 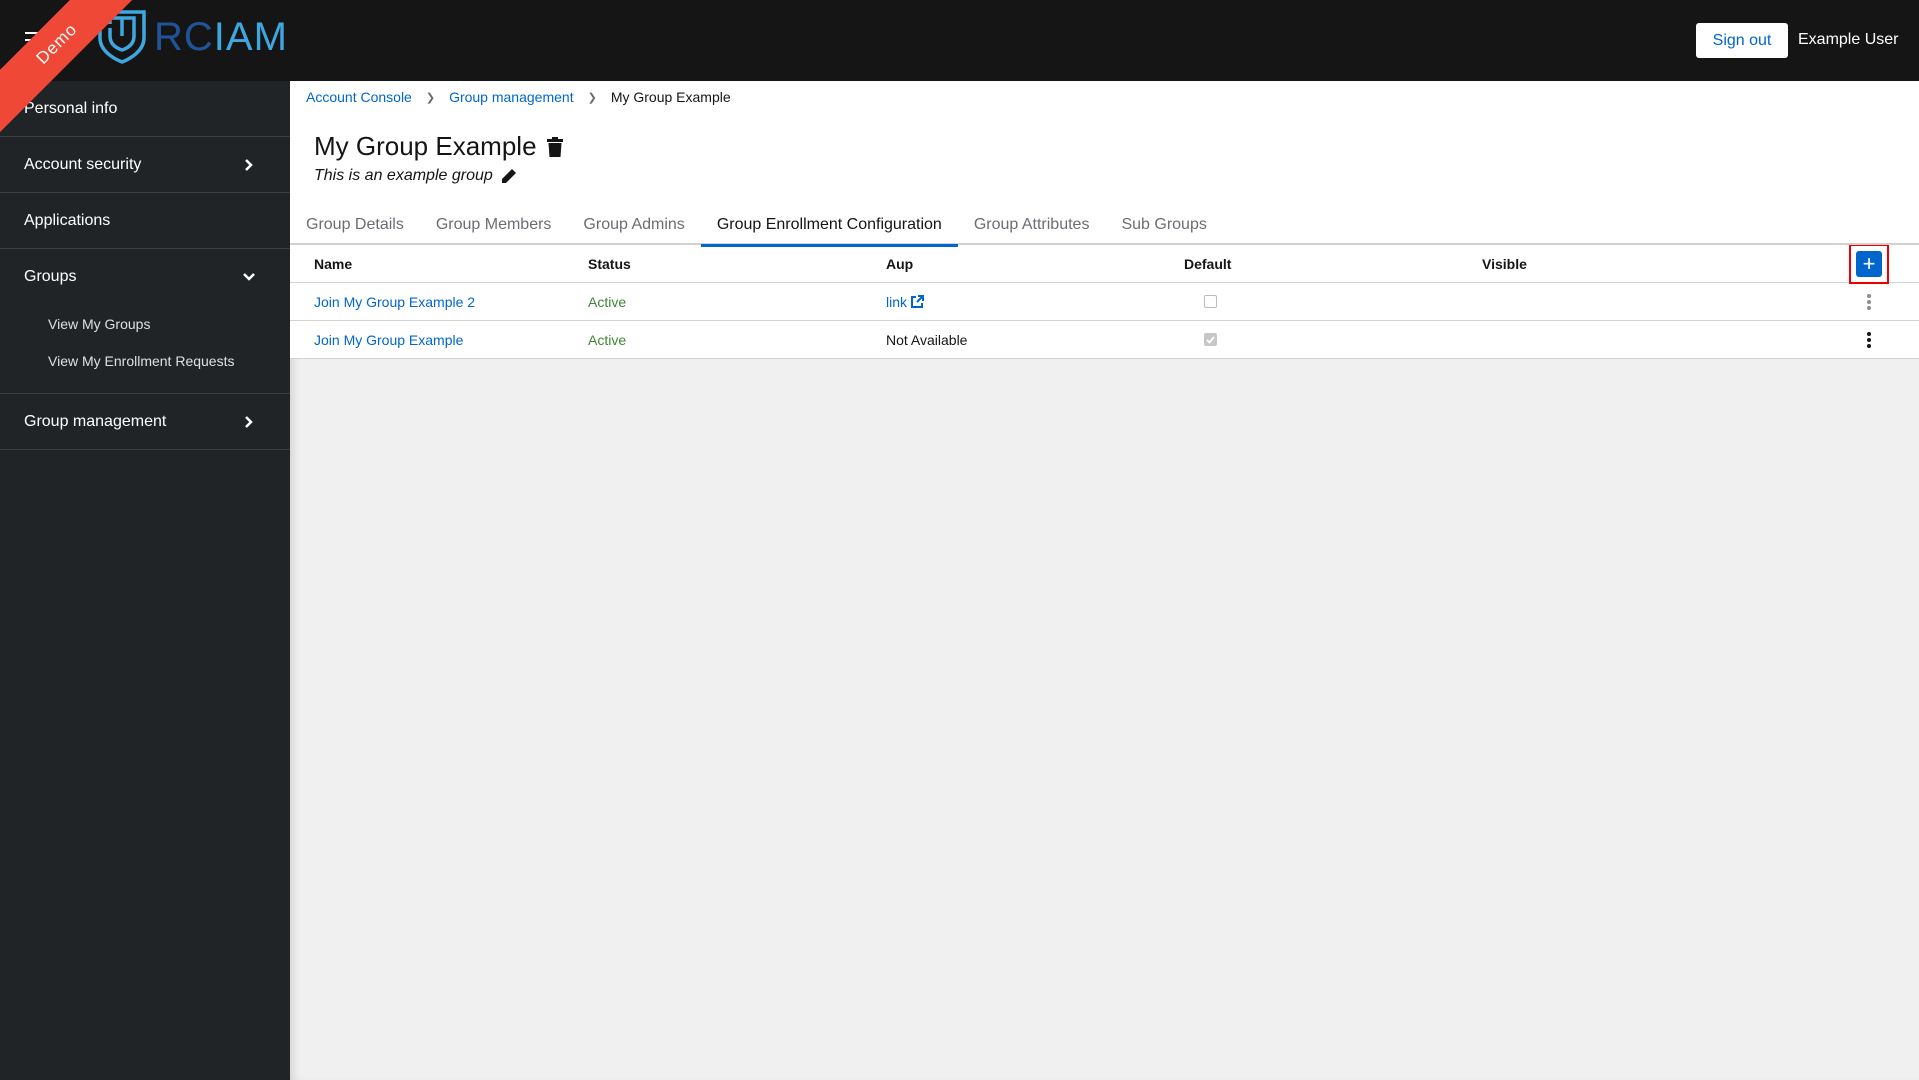 I want to click on title-row: My Group Example, so click(x=438, y=146).